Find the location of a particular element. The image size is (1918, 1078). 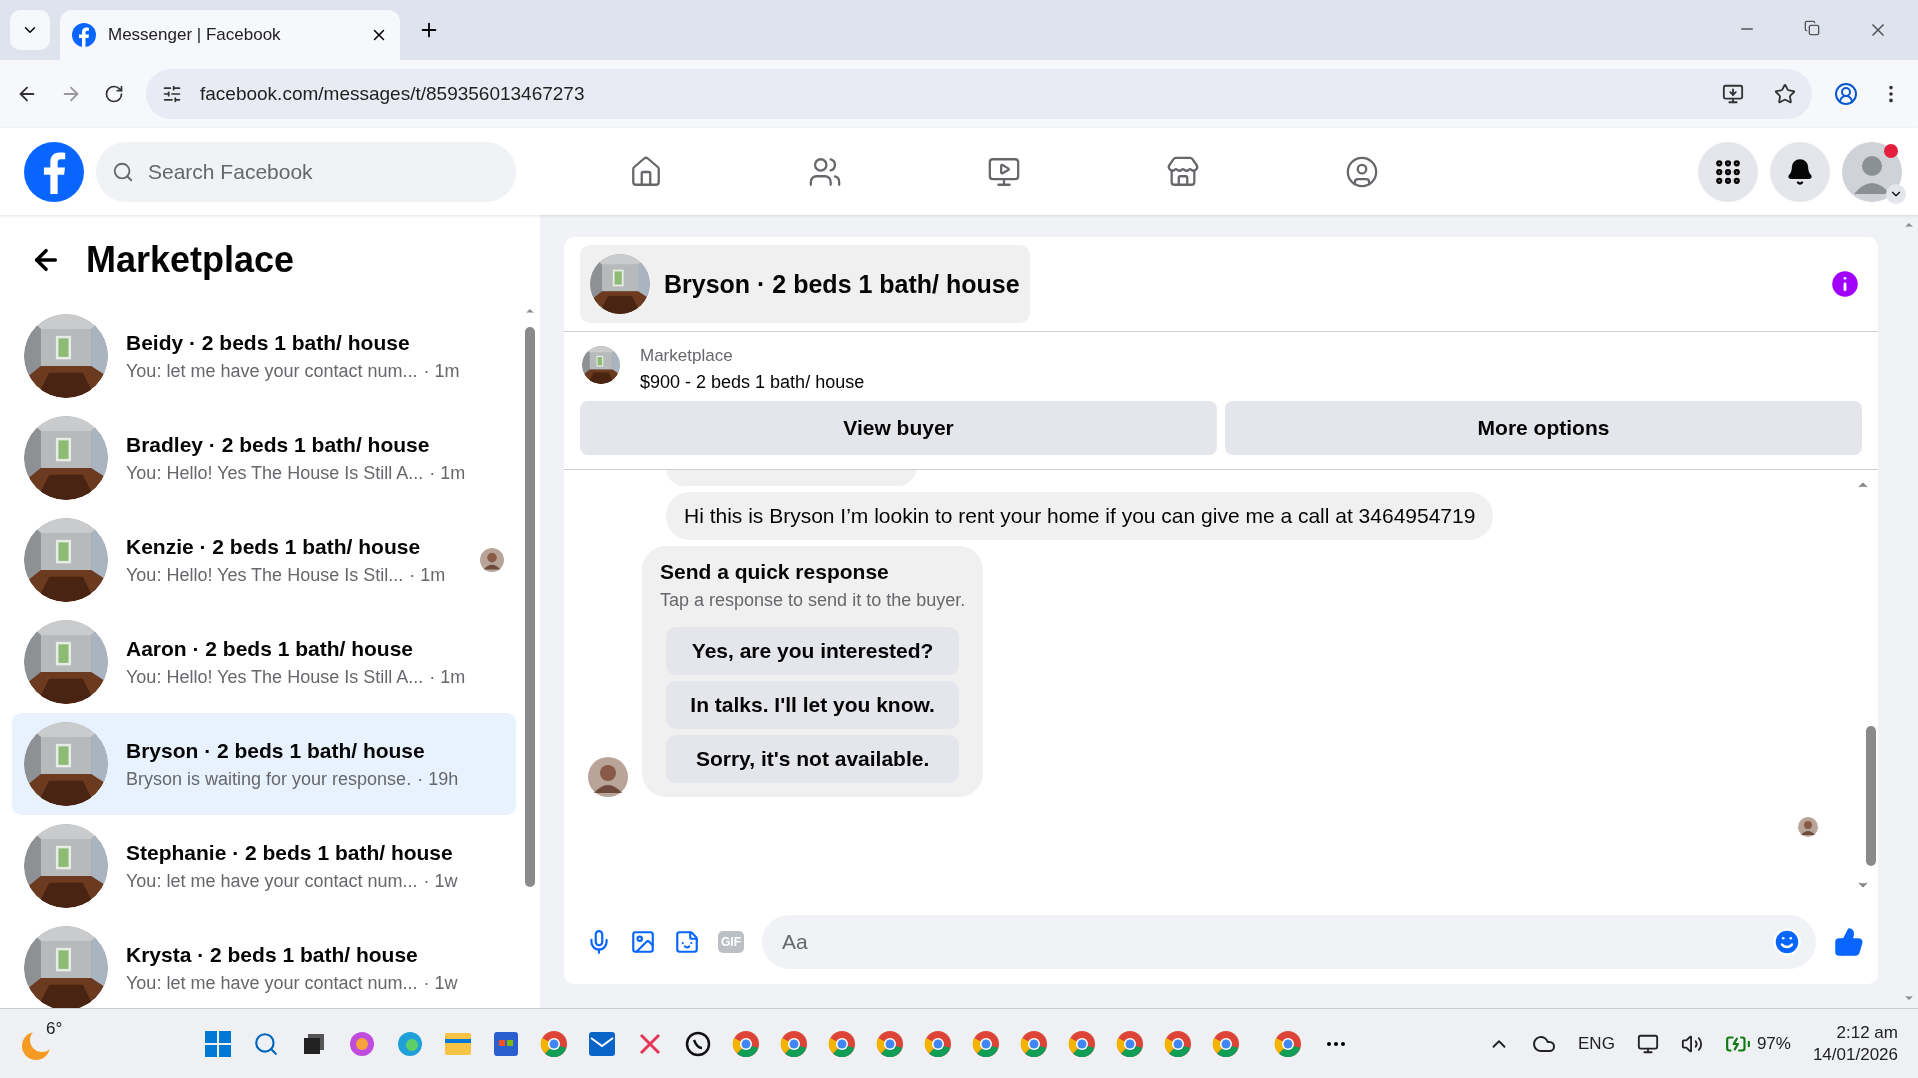

like-icon is located at coordinates (1849, 942).